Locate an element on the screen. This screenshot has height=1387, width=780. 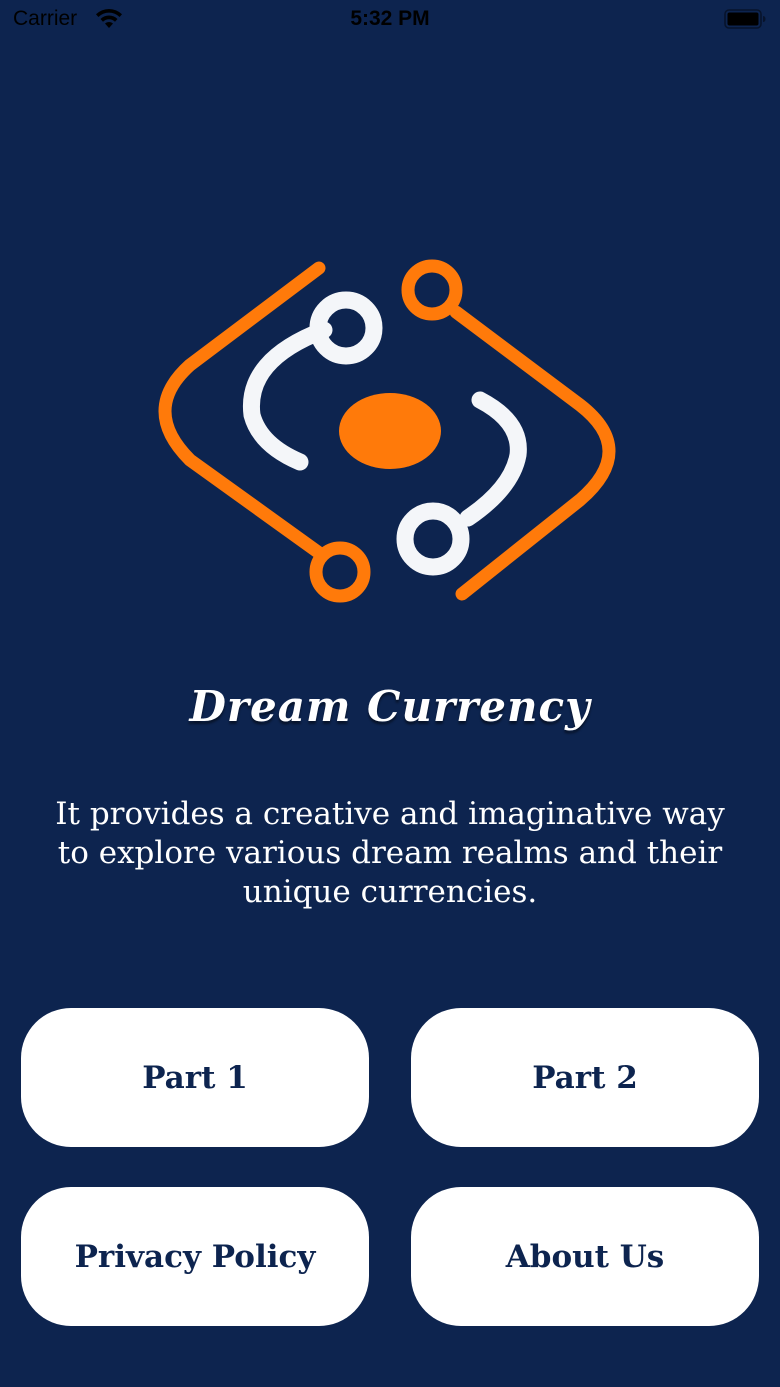
about-us-button: About Us is located at coordinates (585, 1256).